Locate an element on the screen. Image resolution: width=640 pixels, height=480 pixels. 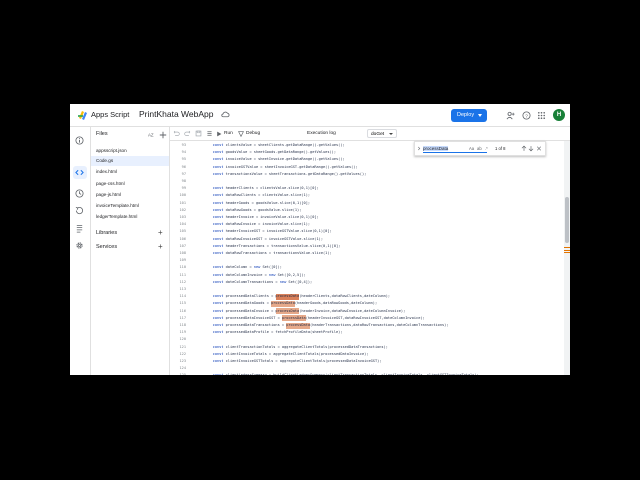
function-select: doGet is located at coordinates (382, 133).